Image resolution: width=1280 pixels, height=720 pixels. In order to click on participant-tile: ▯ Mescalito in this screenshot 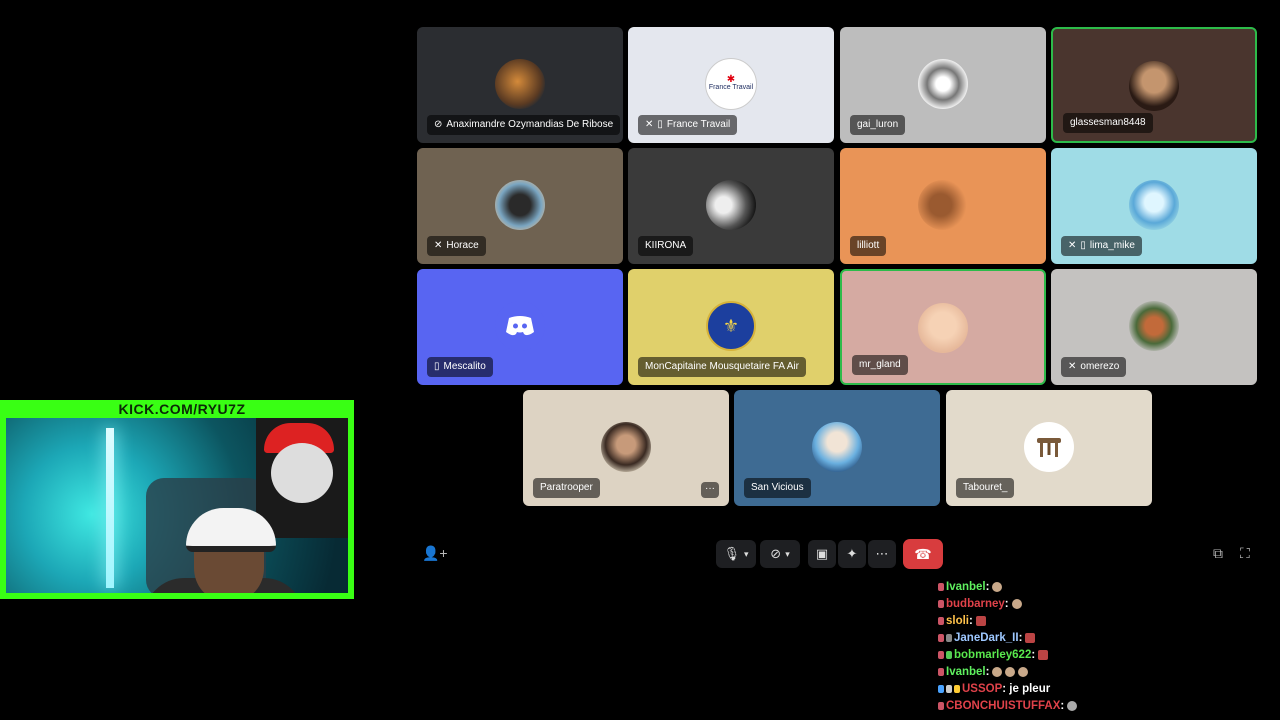, I will do `click(520, 327)`.